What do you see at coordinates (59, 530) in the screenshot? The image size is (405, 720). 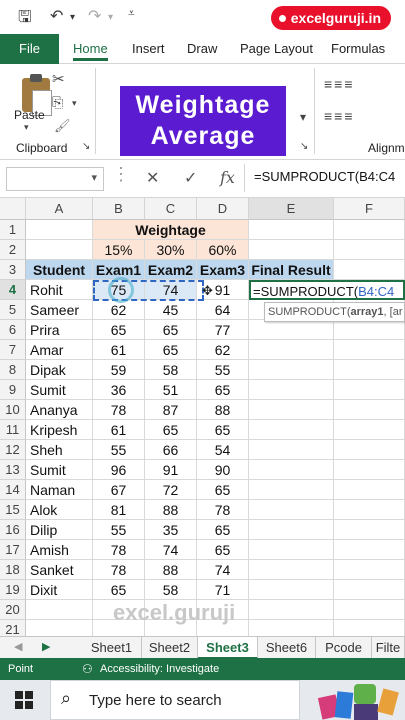 I see `student-name-cell: Dilip` at bounding box center [59, 530].